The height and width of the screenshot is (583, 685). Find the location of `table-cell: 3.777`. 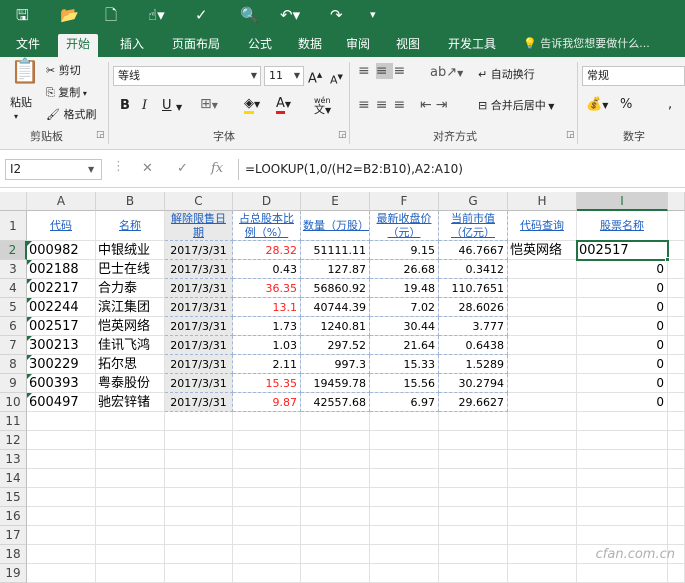

table-cell: 3.777 is located at coordinates (473, 326).